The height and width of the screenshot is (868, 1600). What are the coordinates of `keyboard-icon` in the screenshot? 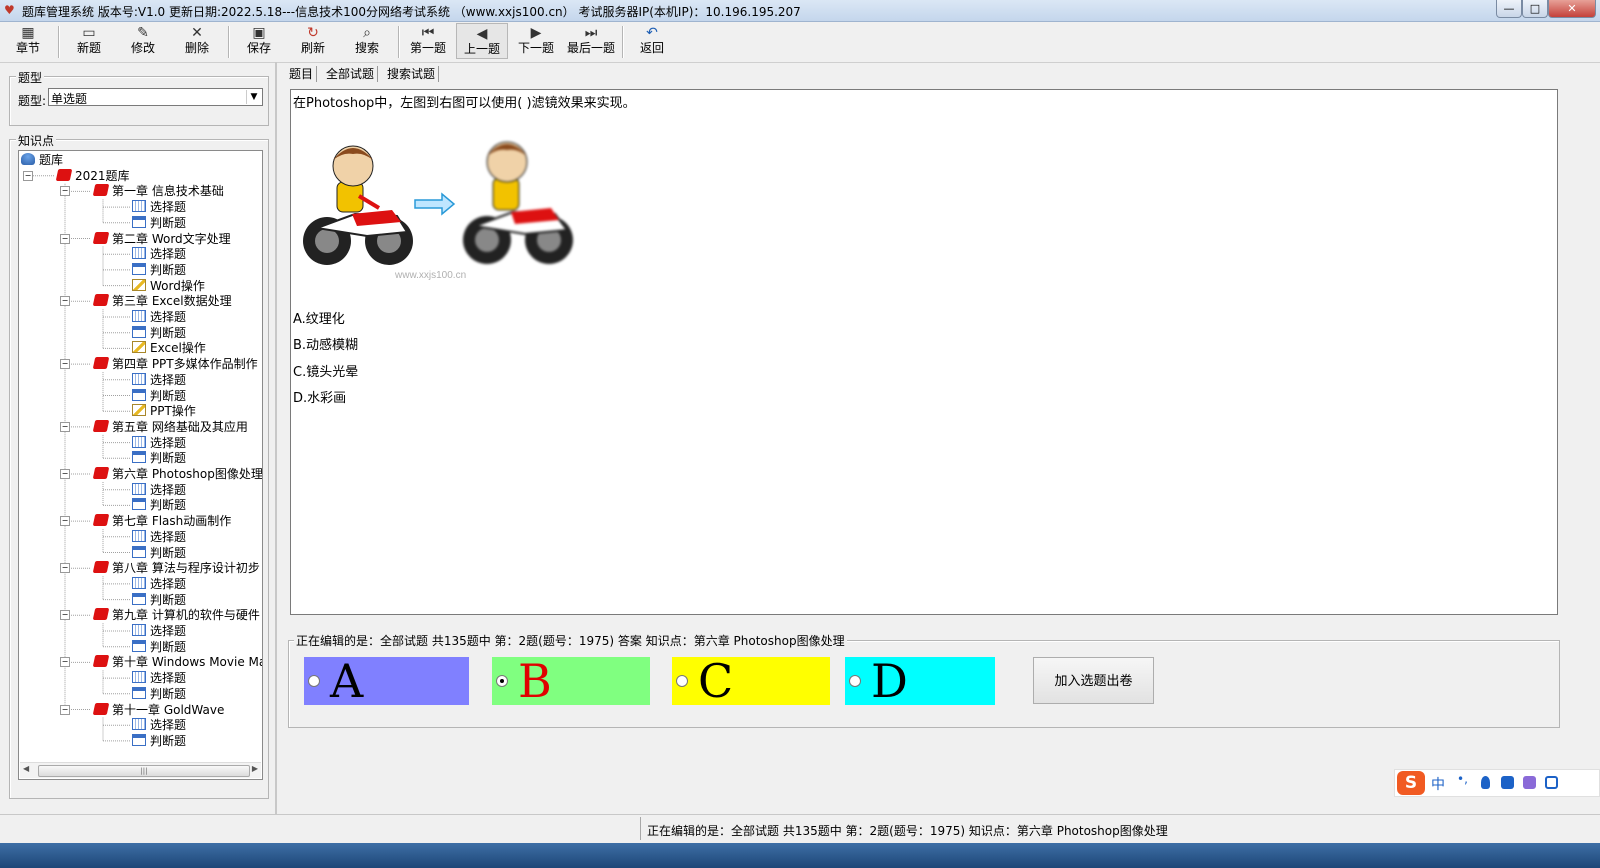 It's located at (1507, 782).